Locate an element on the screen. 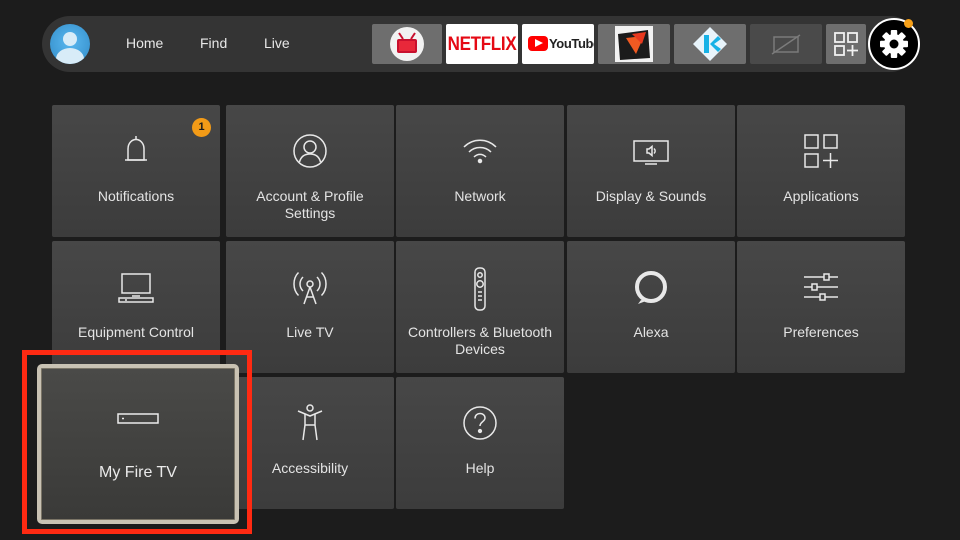 The height and width of the screenshot is (540, 960). tile-network: Network is located at coordinates (480, 171).